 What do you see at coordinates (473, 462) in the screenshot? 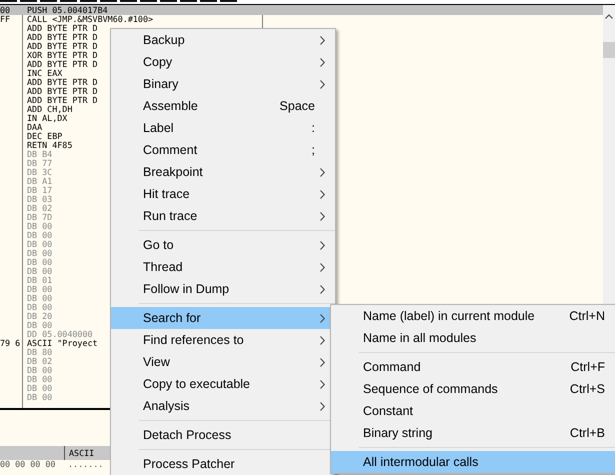
I see `menu-item: All intermodular calls` at bounding box center [473, 462].